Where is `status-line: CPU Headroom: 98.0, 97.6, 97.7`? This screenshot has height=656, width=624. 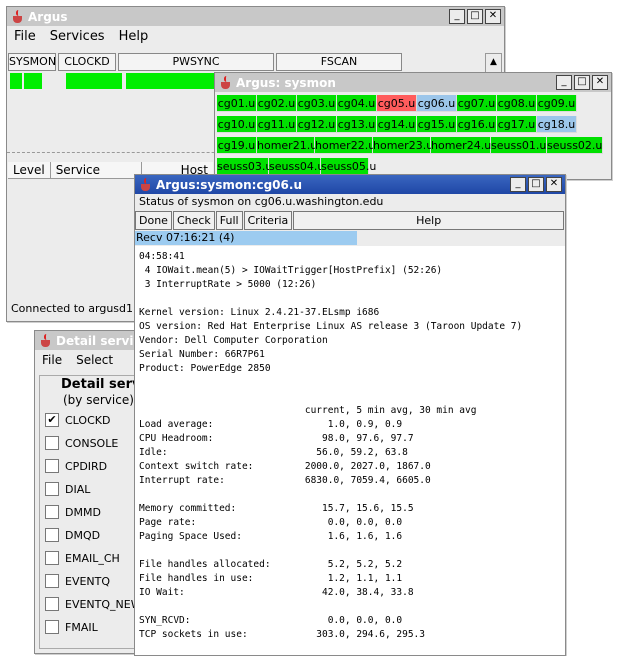 status-line: CPU Headroom: 98.0, 97.6, 97.7 is located at coordinates (276, 438).